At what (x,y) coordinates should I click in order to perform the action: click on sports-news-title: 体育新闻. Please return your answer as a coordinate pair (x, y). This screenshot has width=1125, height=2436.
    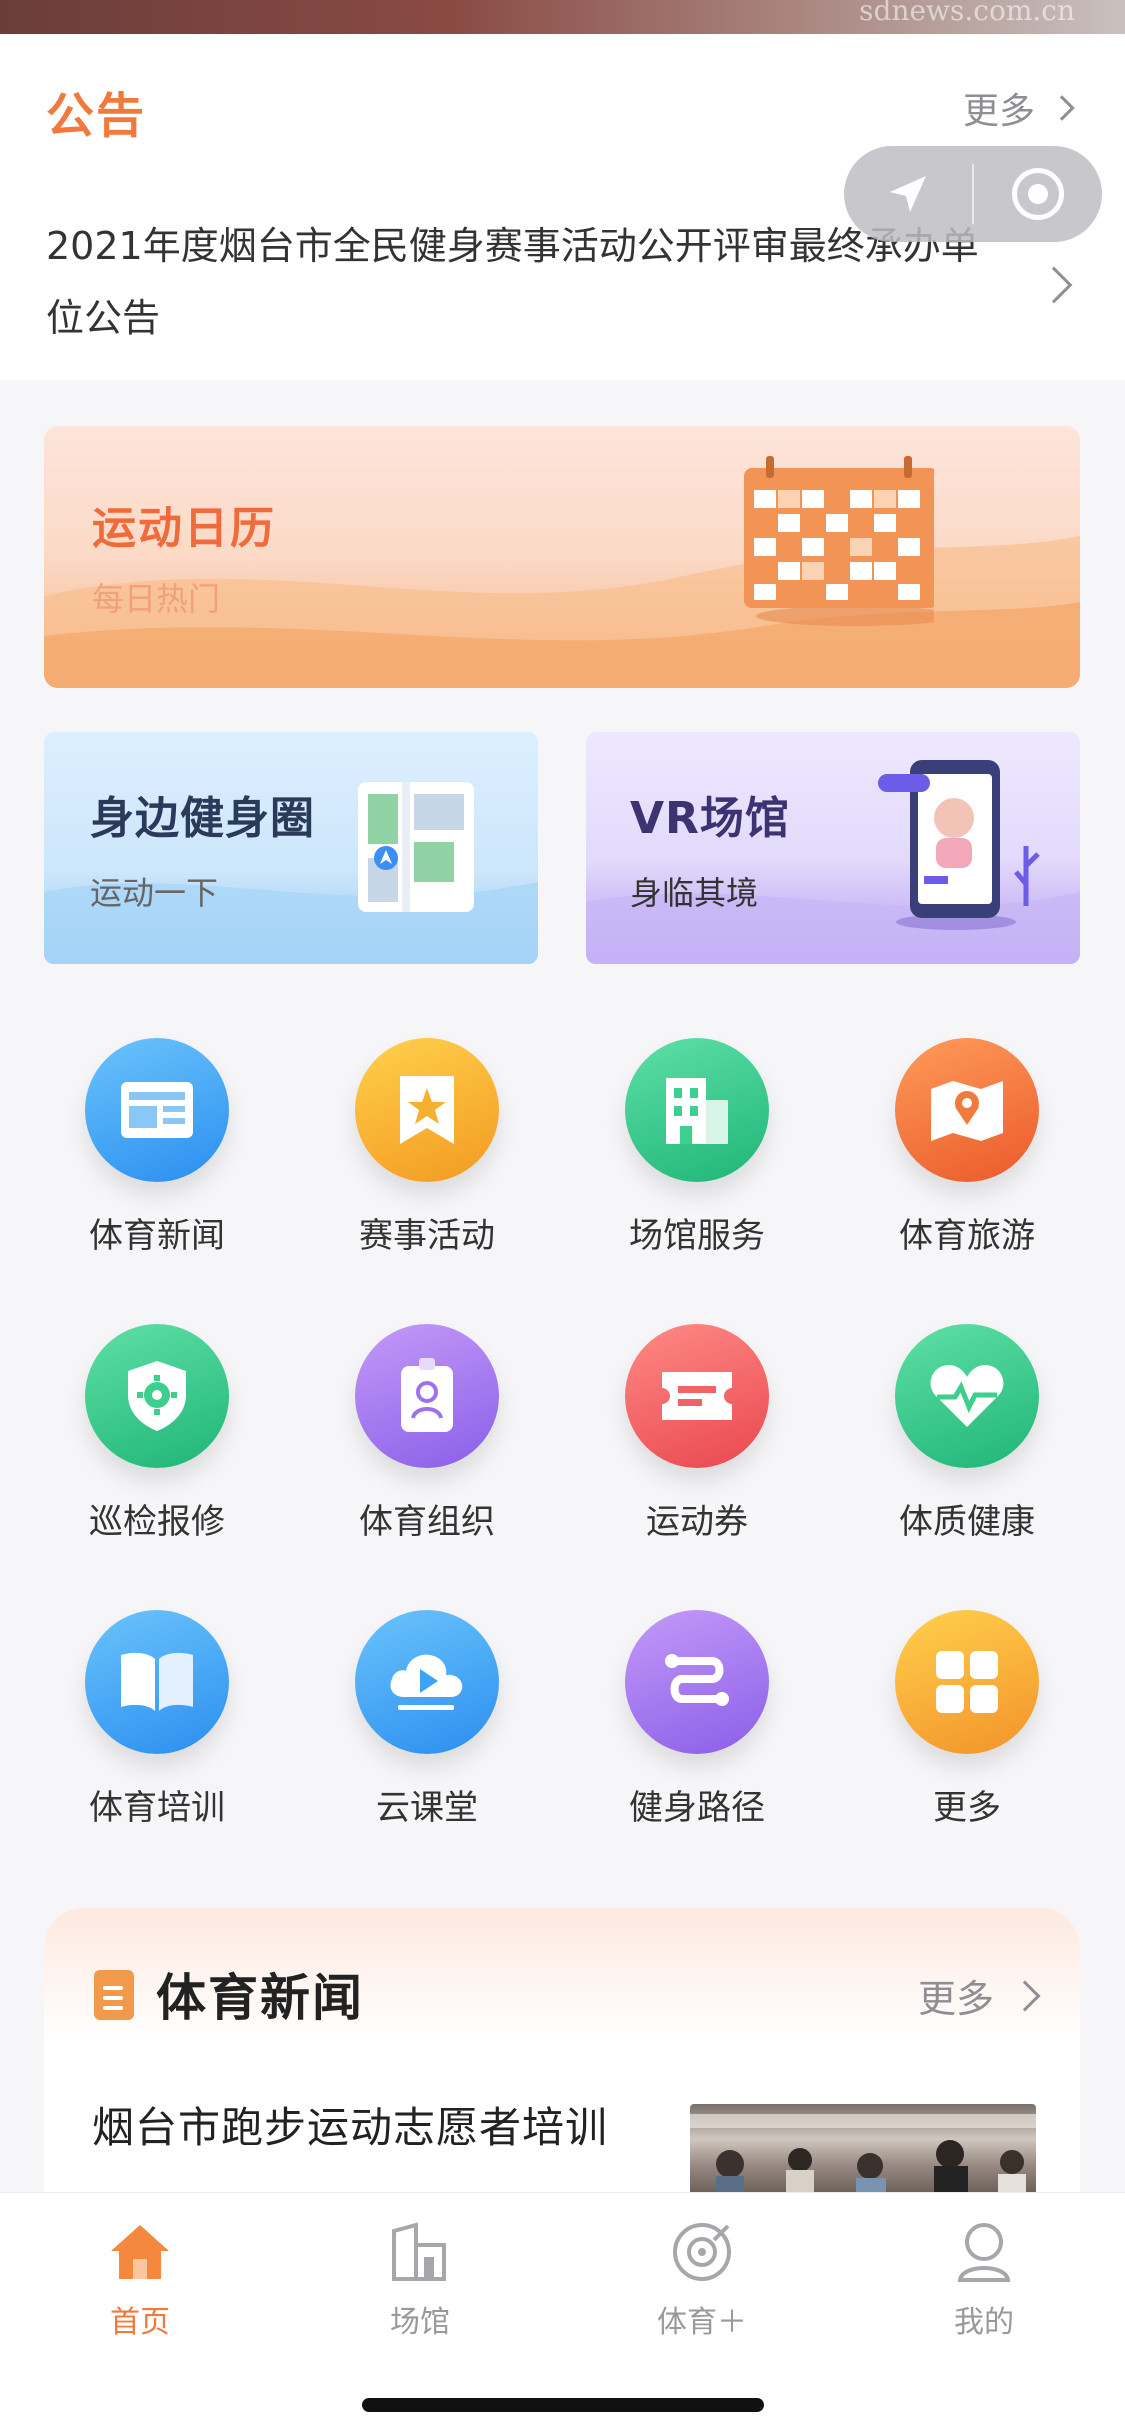
    Looking at the image, I should click on (260, 1998).